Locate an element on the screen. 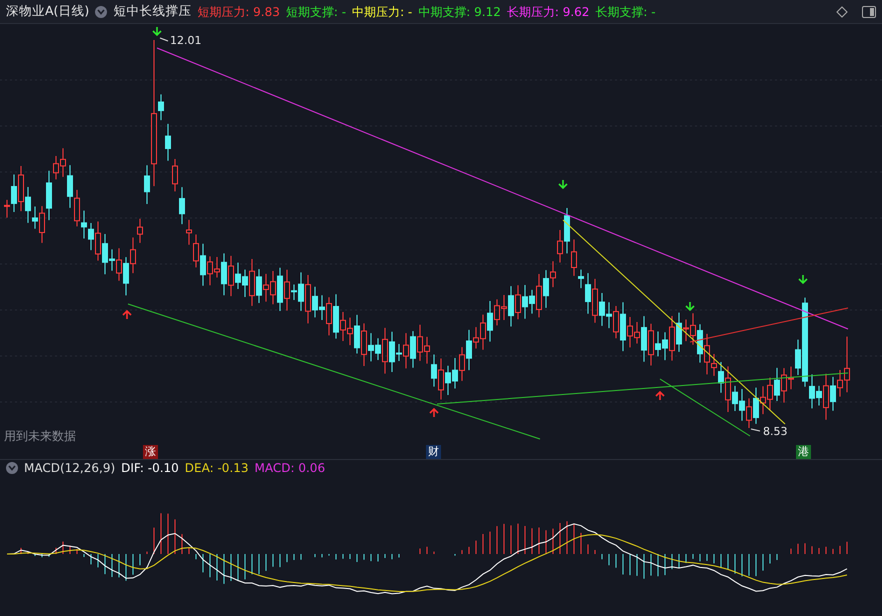 The width and height of the screenshot is (882, 616). event-marker: 涨 is located at coordinates (150, 452).